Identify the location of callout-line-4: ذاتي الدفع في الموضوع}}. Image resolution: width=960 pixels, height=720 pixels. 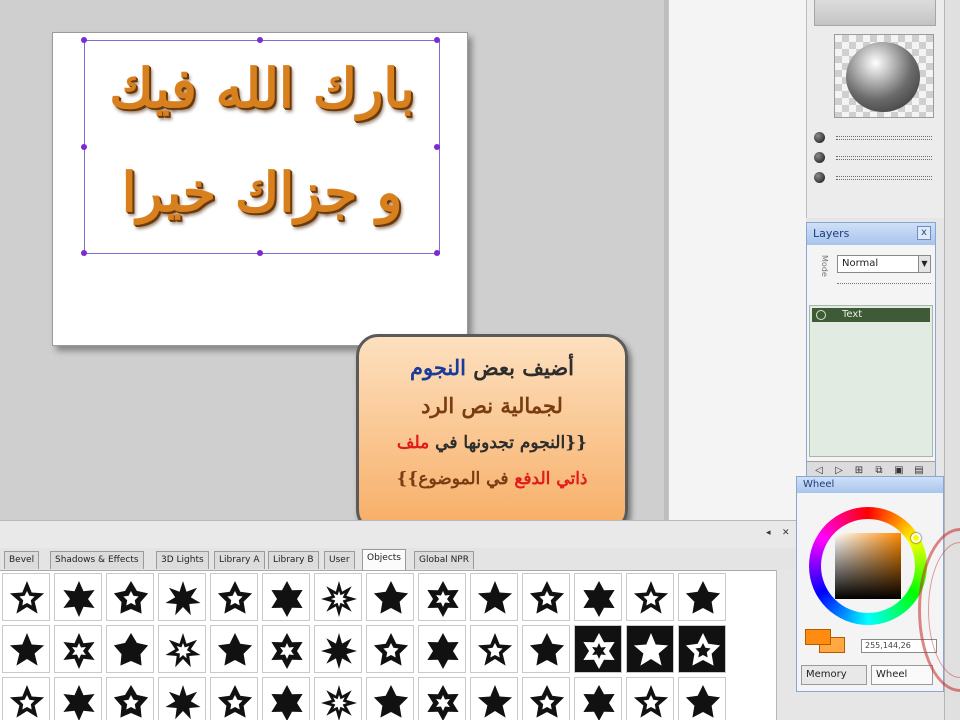
(492, 479).